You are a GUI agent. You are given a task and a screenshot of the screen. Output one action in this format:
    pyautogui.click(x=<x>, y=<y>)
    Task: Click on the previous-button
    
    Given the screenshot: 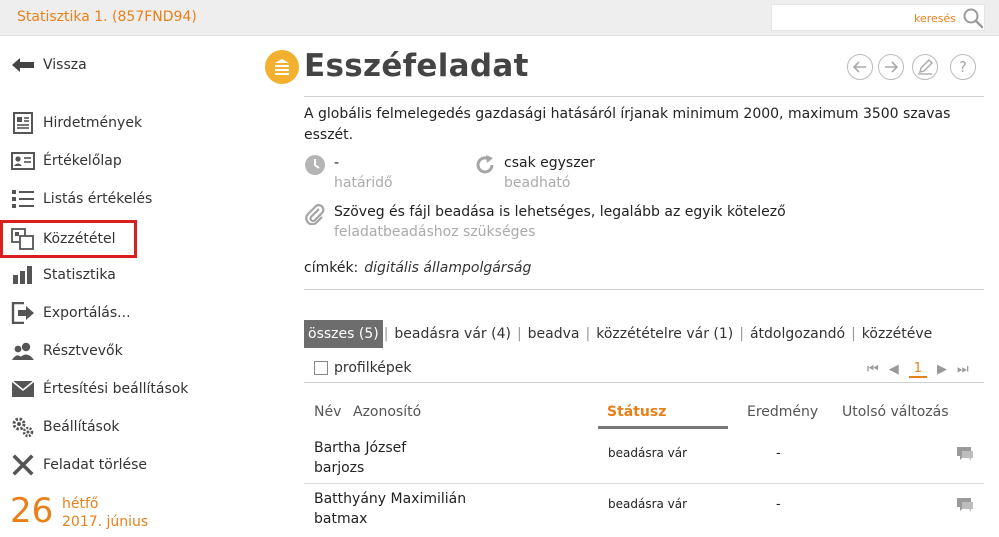 What is the action you would take?
    pyautogui.click(x=860, y=67)
    